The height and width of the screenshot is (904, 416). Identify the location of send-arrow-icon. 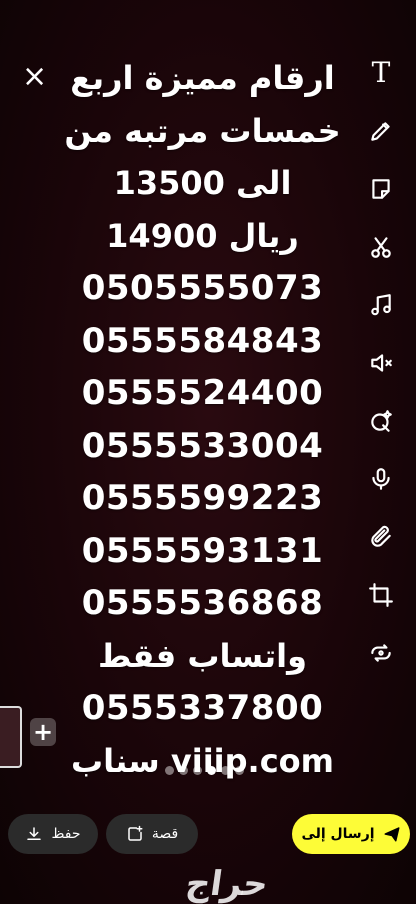
(392, 834).